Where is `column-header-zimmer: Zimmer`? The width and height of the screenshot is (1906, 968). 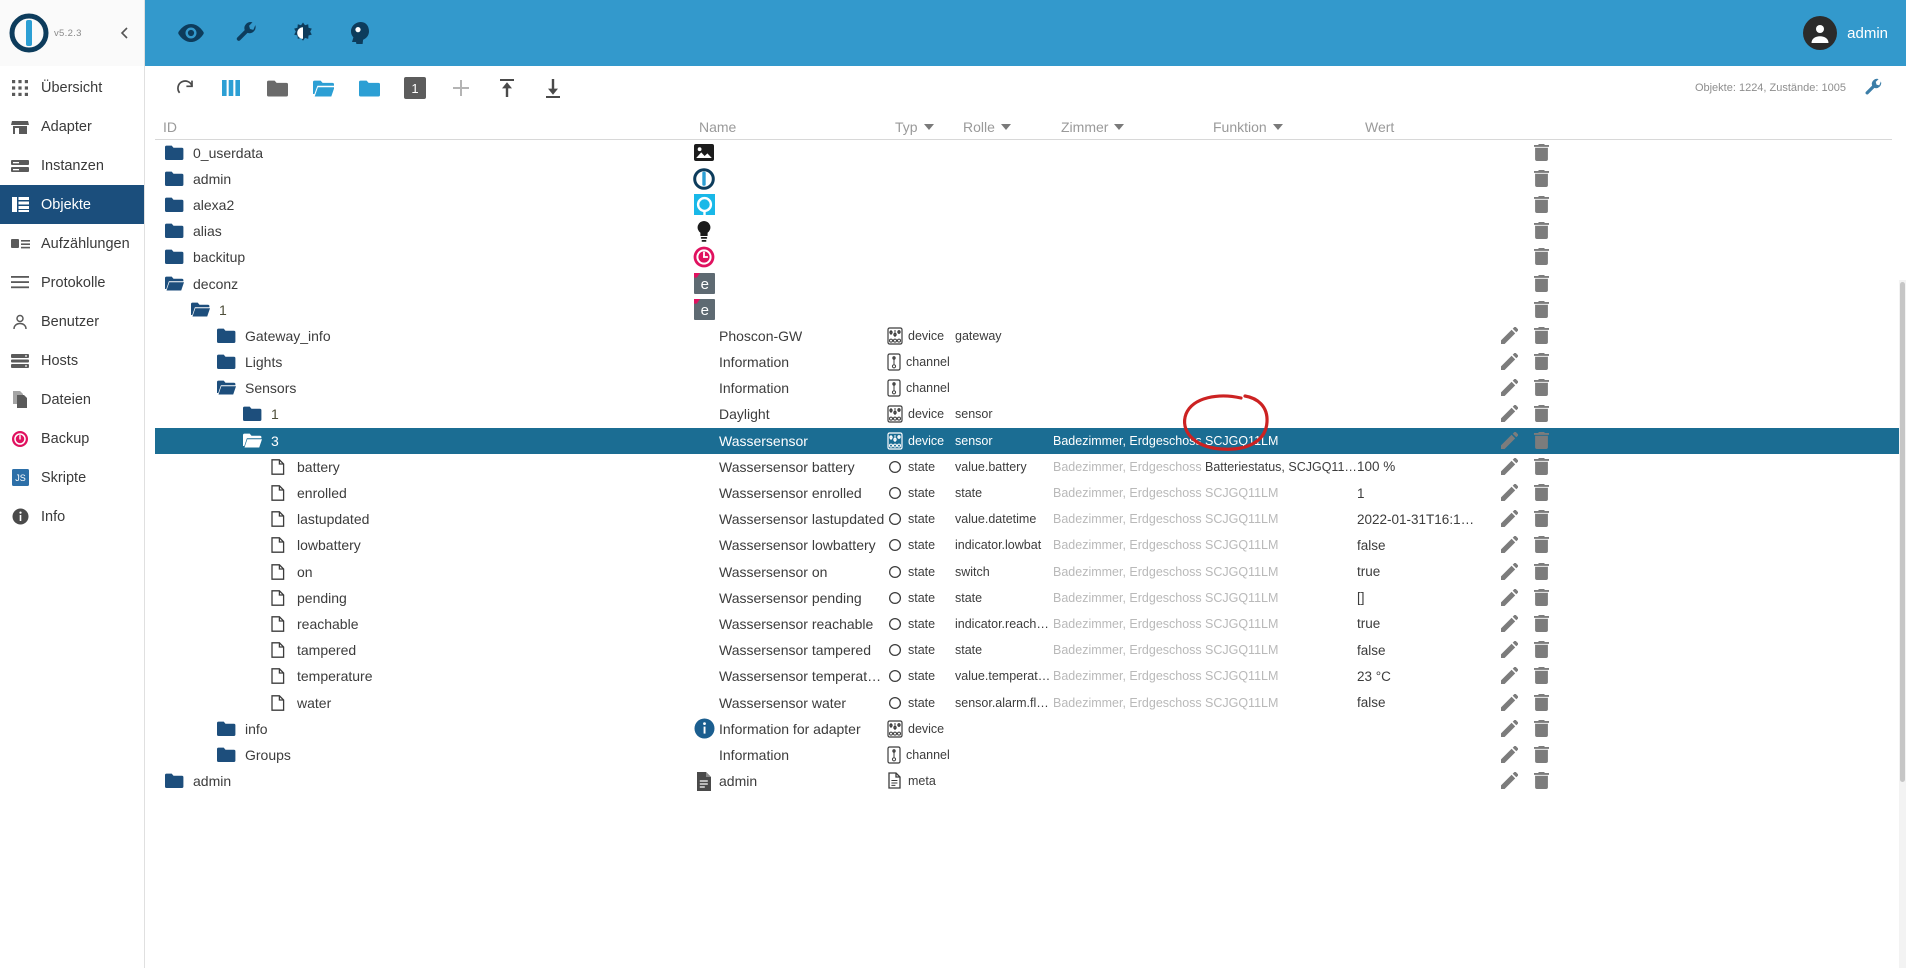 column-header-zimmer: Zimmer is located at coordinates (1137, 127).